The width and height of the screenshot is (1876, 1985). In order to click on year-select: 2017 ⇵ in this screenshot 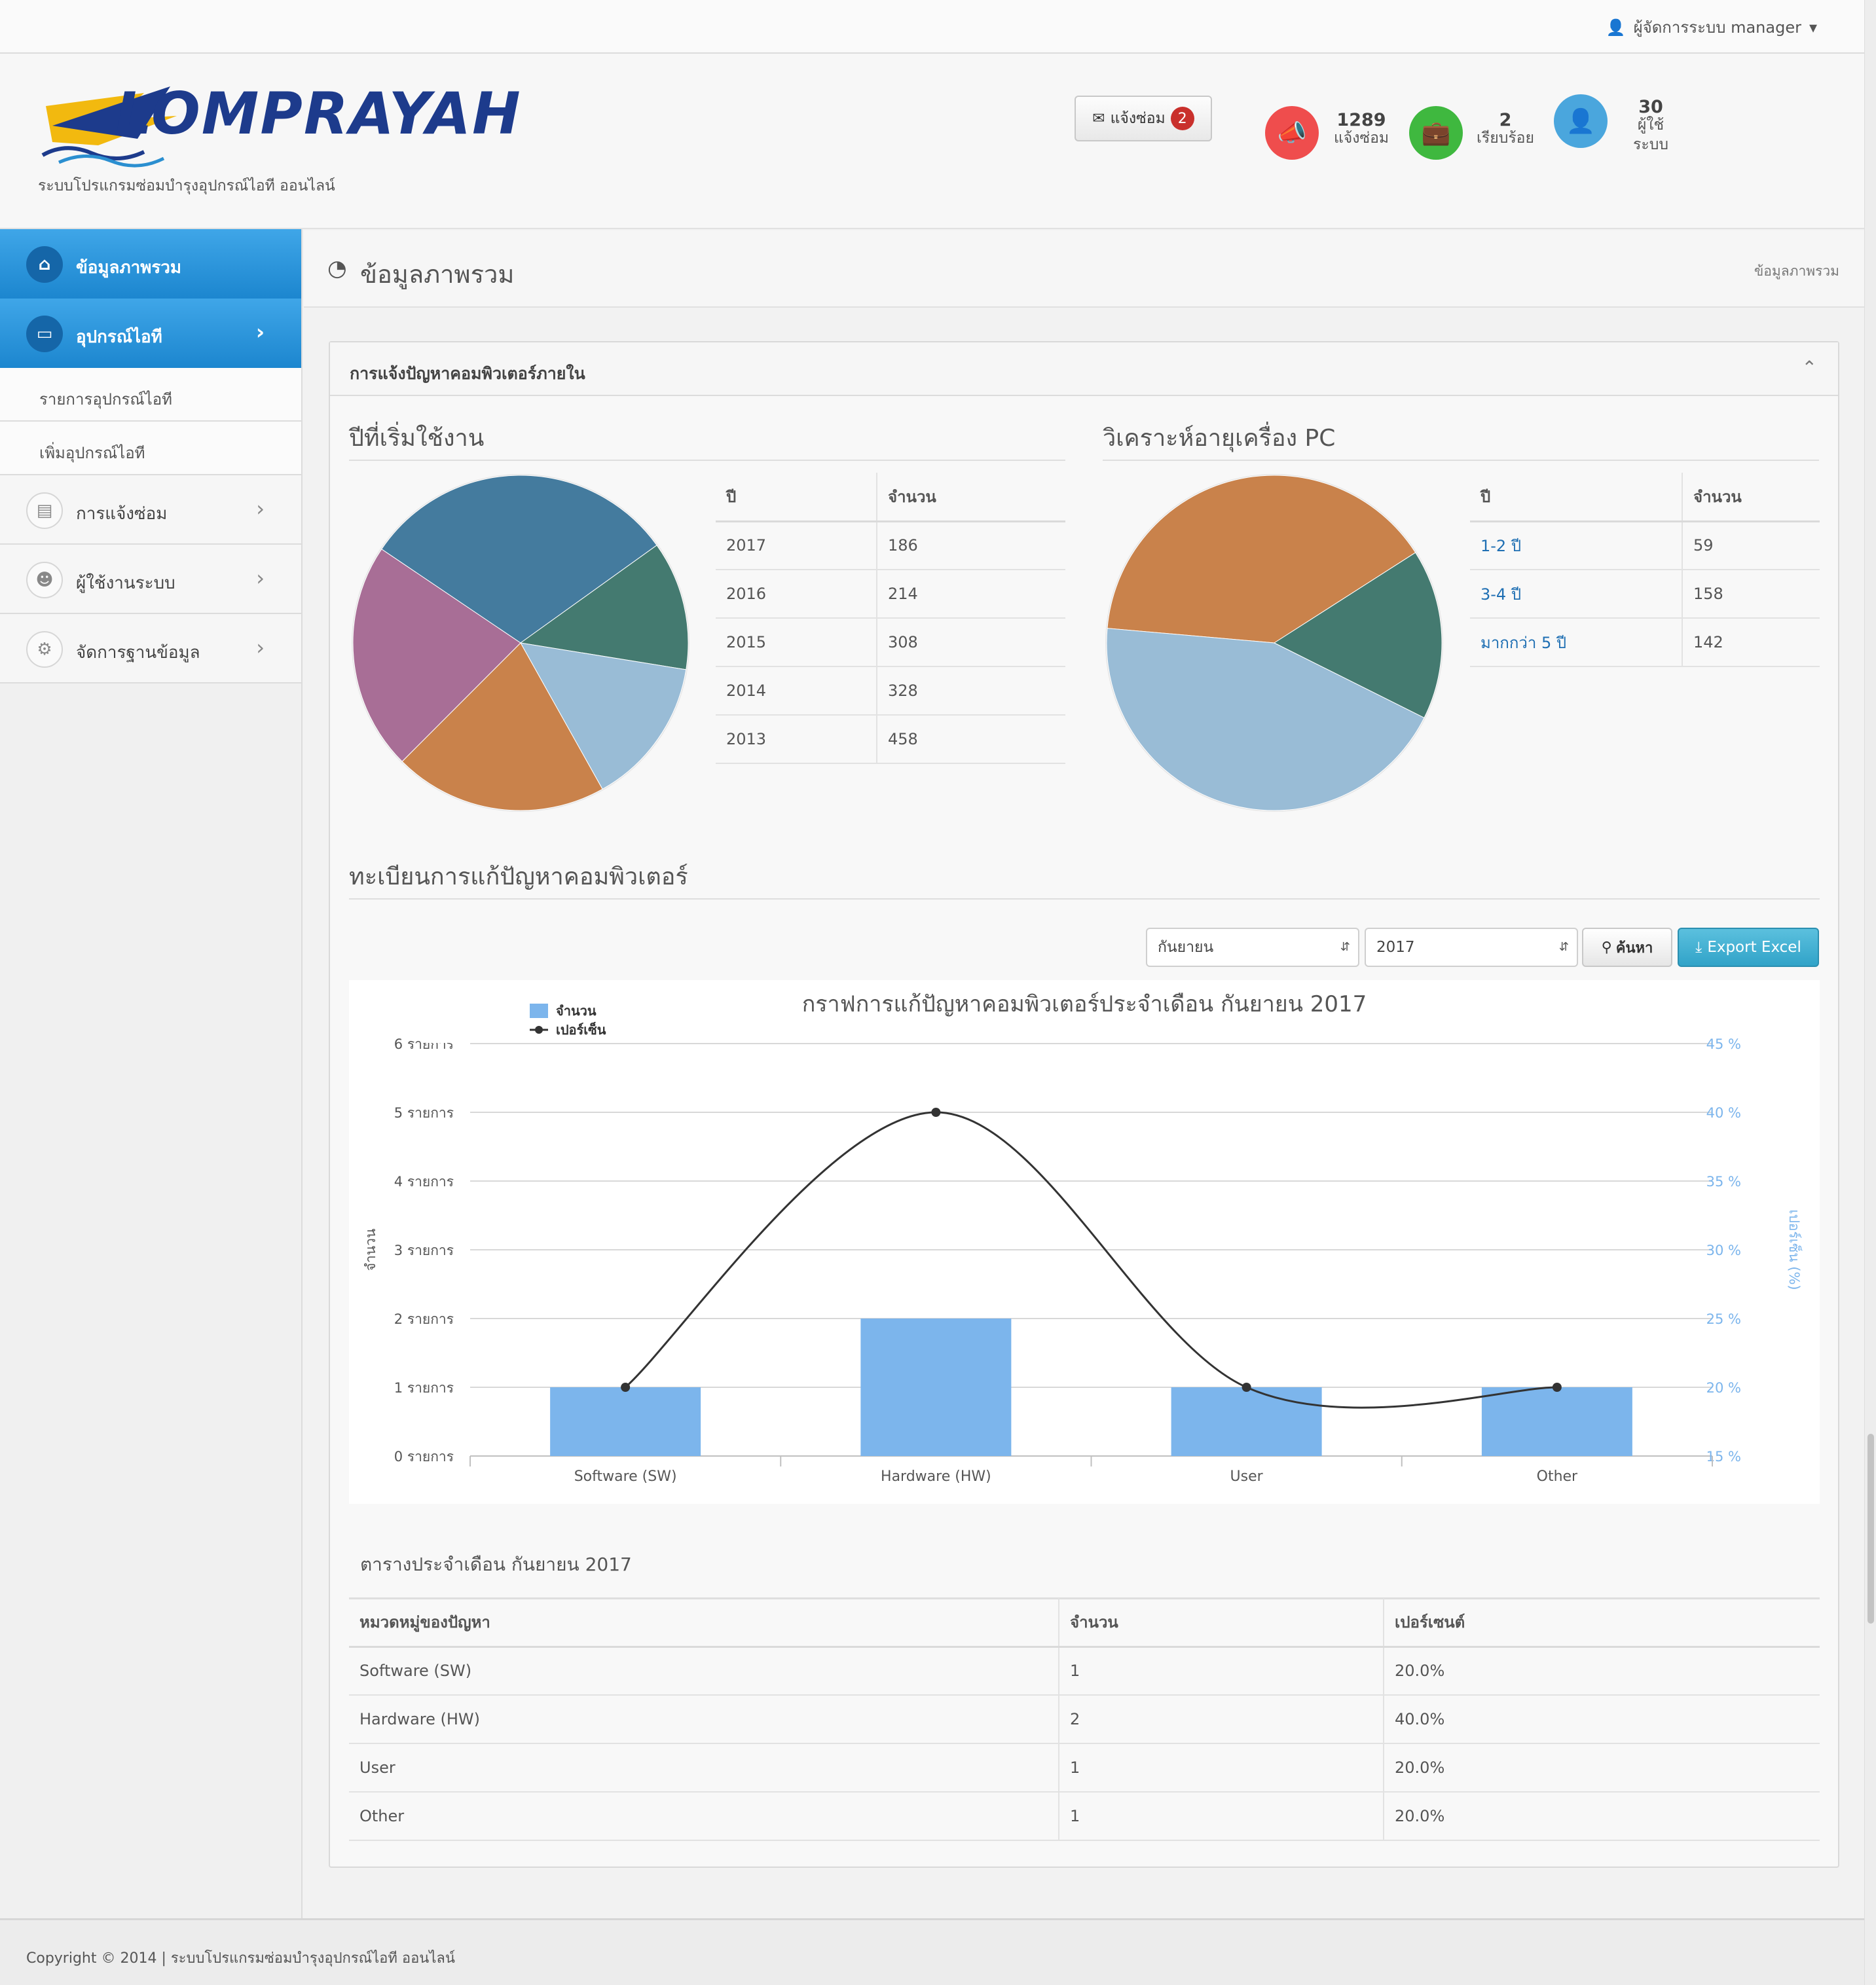, I will do `click(1472, 947)`.